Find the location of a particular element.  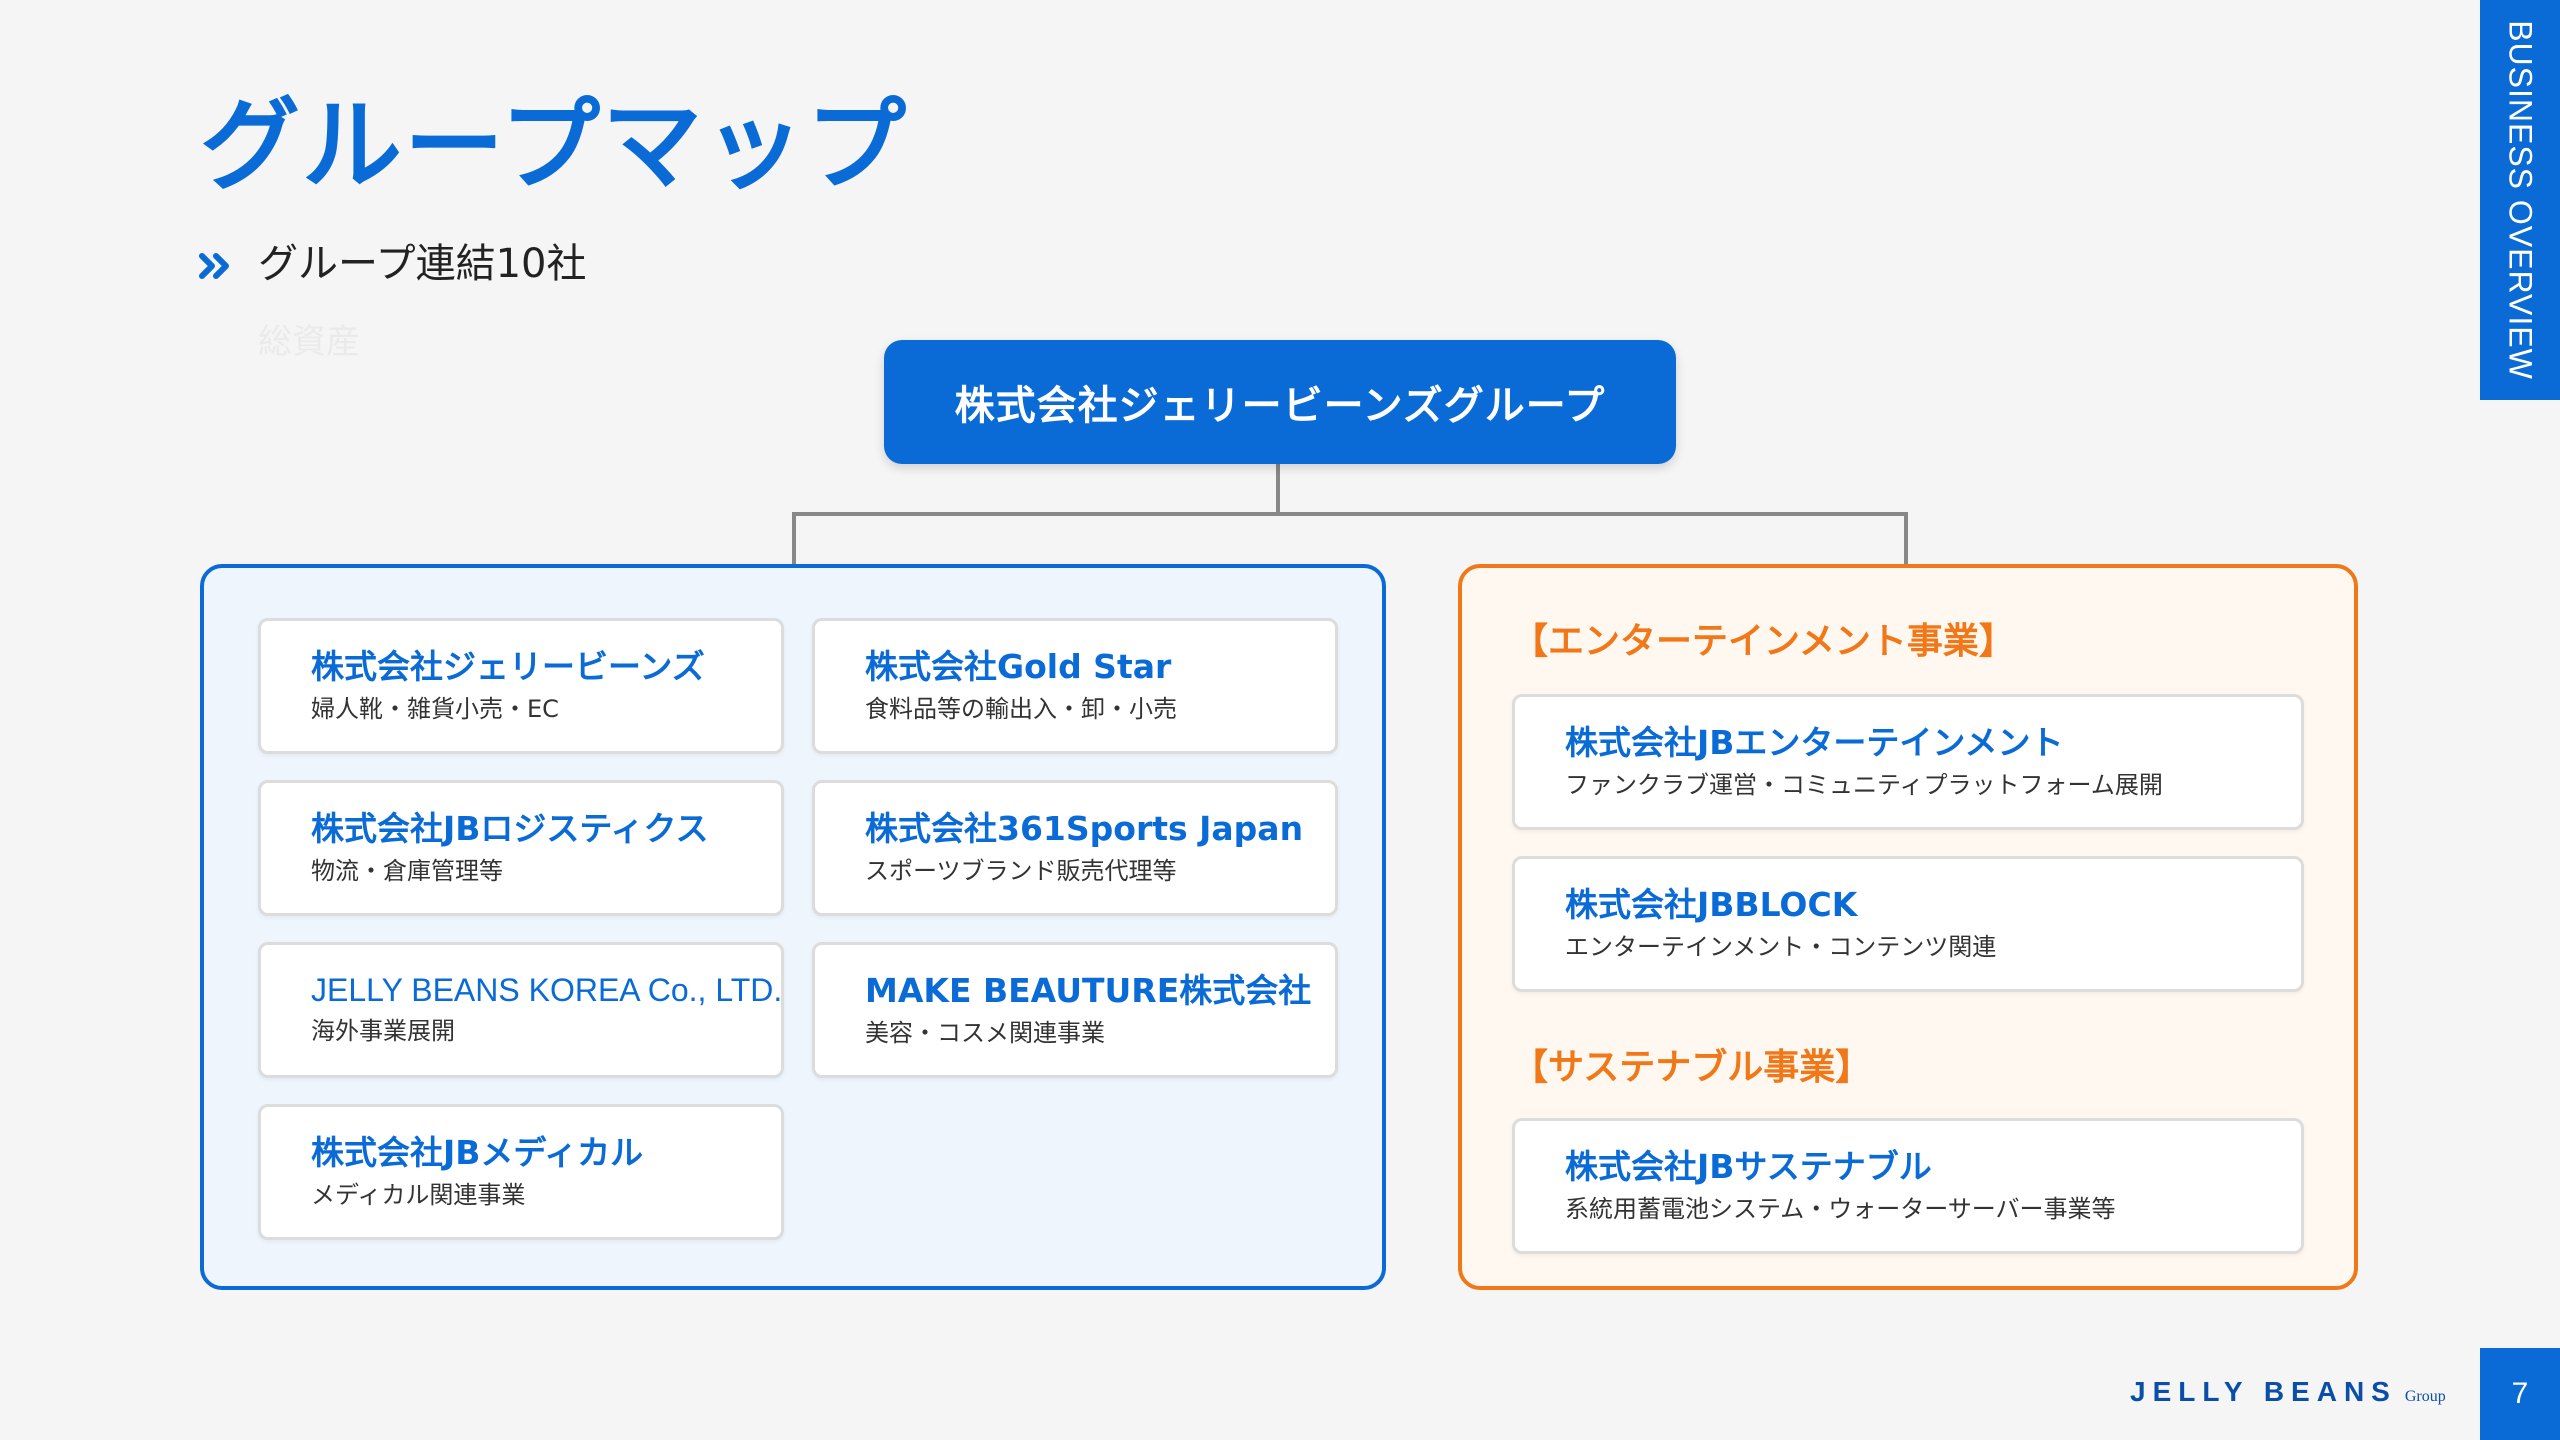

brand-logo: JELLY BEANS Group is located at coordinates (2288, 1392).